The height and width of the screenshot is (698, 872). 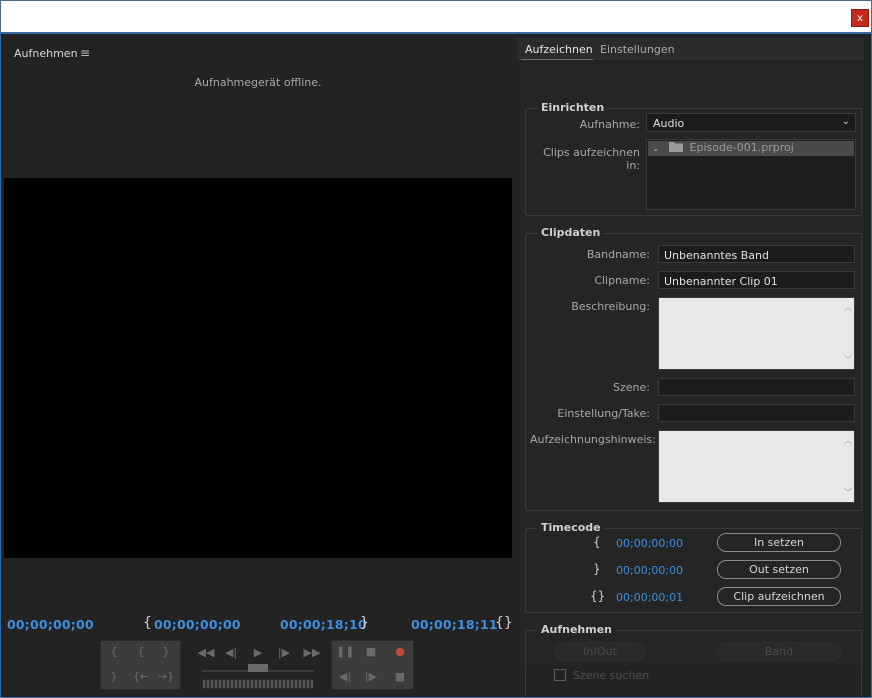 What do you see at coordinates (140, 665) in the screenshot?
I see `marker-controls: { { } } {← →}` at bounding box center [140, 665].